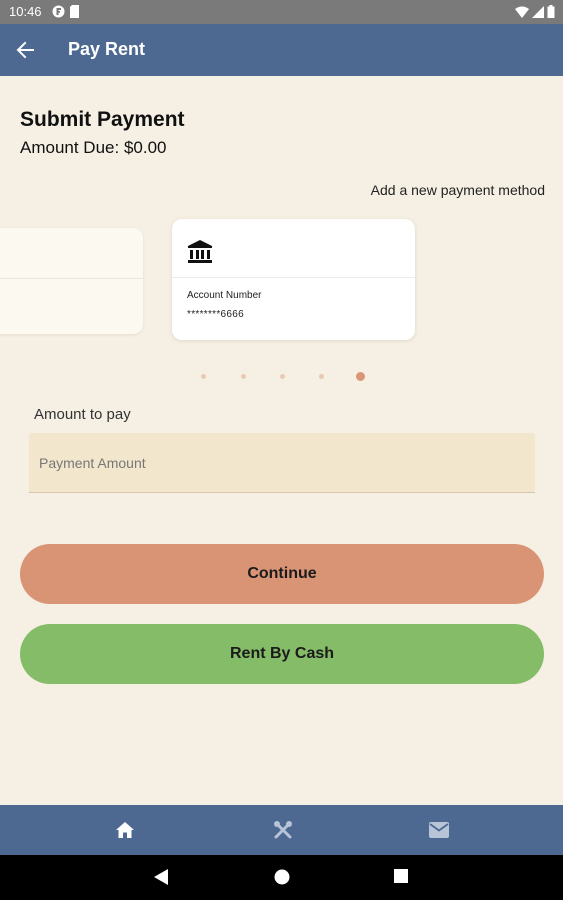 The image size is (563, 900). What do you see at coordinates (282, 654) in the screenshot?
I see `rent-by-cash-button: Rent By Cash` at bounding box center [282, 654].